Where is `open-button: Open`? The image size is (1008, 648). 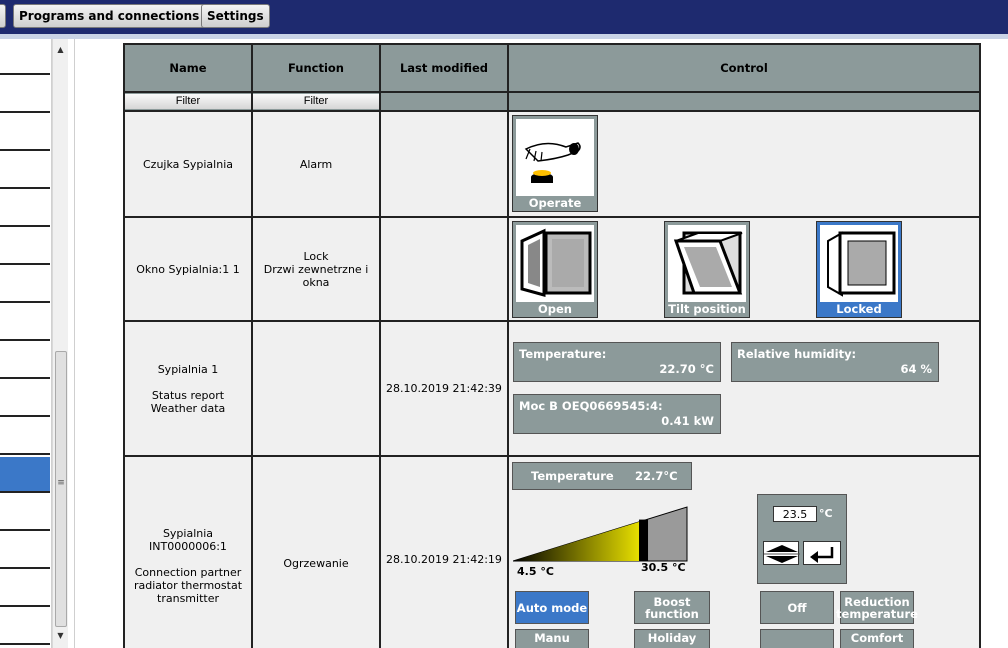
open-button: Open is located at coordinates (555, 269).